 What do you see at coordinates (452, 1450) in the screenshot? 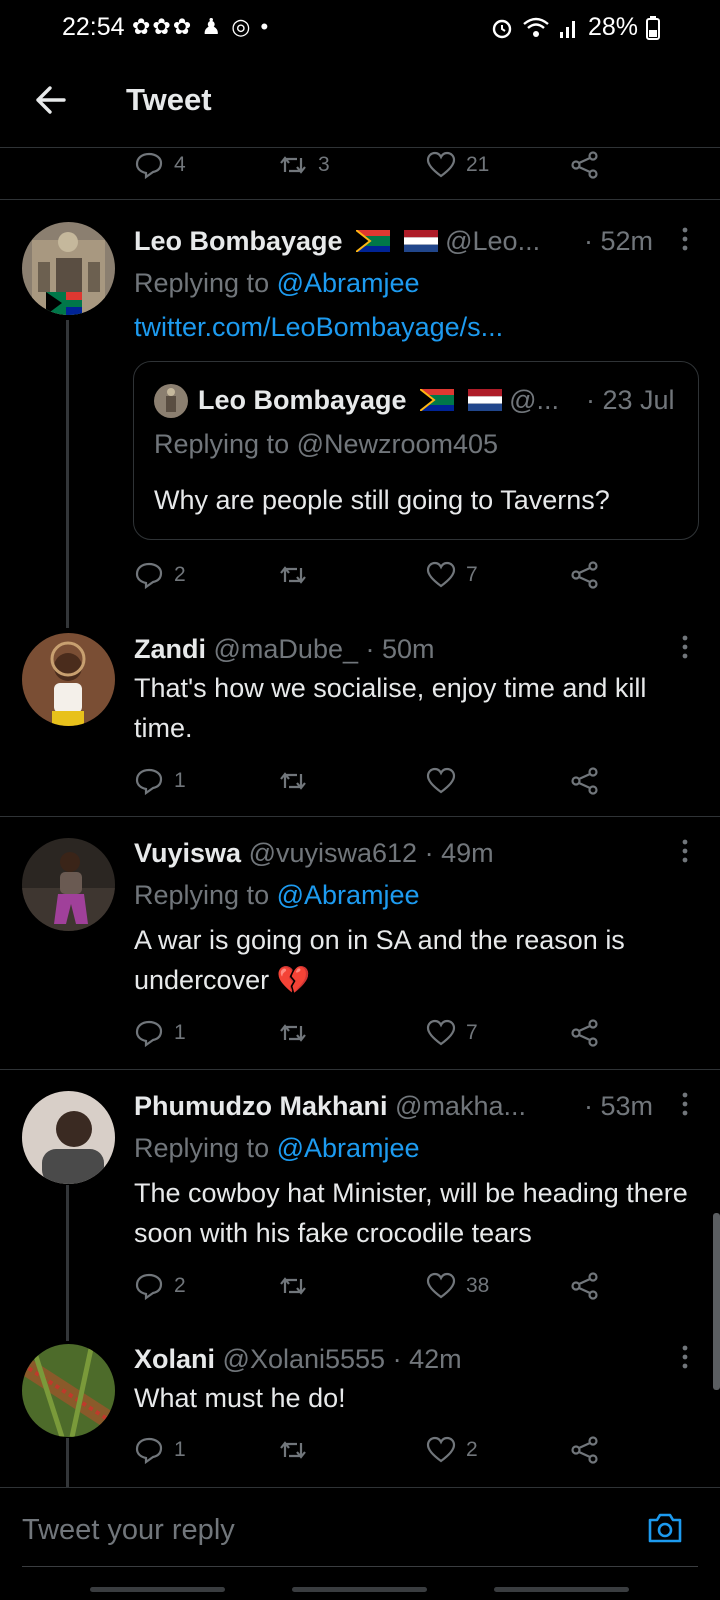
I see `like-button: 2` at bounding box center [452, 1450].